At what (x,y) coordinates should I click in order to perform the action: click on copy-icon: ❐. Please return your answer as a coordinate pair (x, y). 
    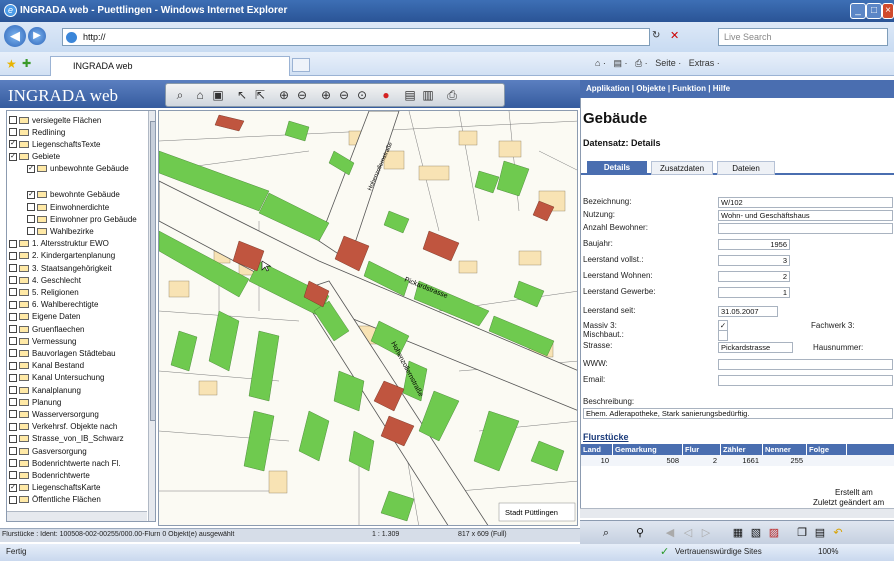
    Looking at the image, I should click on (802, 533).